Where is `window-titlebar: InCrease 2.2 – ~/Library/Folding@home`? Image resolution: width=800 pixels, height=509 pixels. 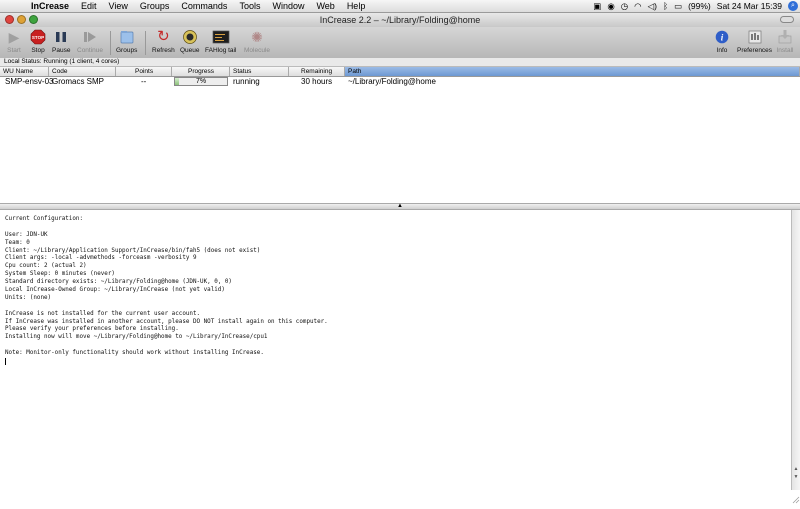 window-titlebar: InCrease 2.2 – ~/Library/Folding@home is located at coordinates (400, 20).